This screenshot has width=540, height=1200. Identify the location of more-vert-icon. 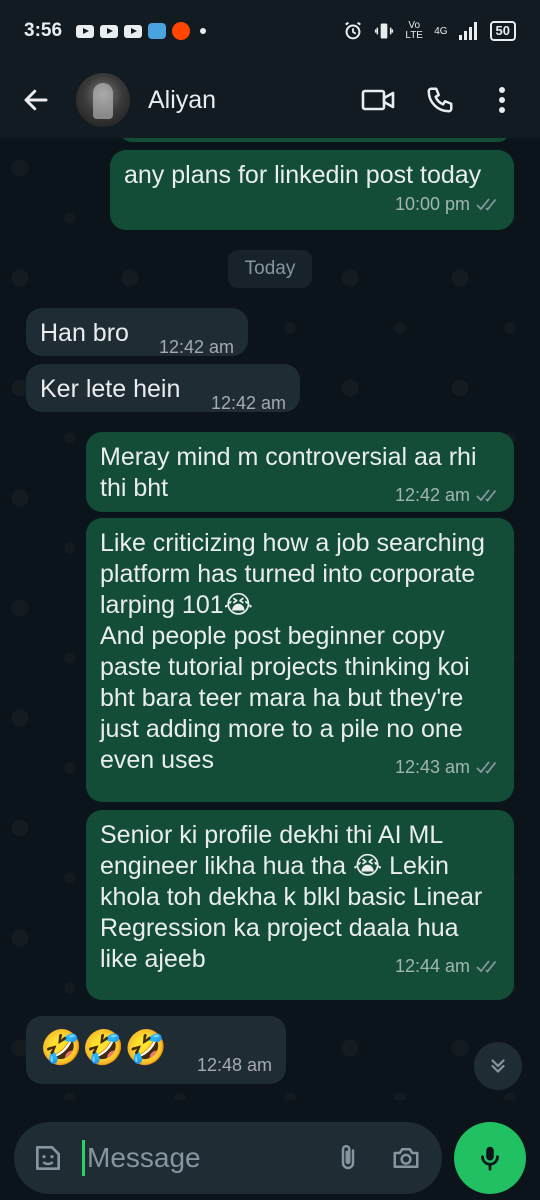
(502, 100).